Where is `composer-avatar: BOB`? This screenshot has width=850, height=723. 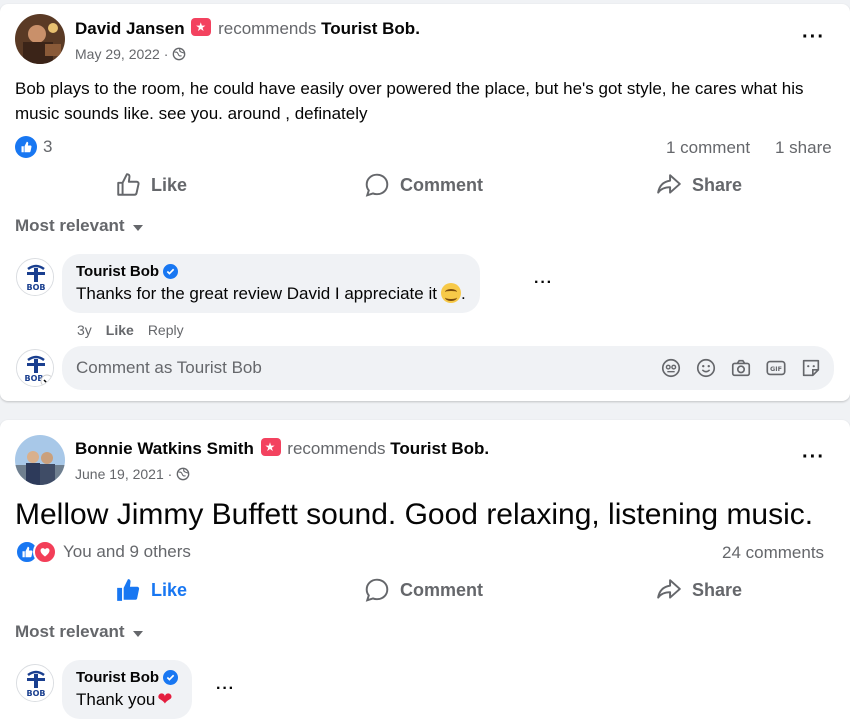
composer-avatar: BOB is located at coordinates (35, 368).